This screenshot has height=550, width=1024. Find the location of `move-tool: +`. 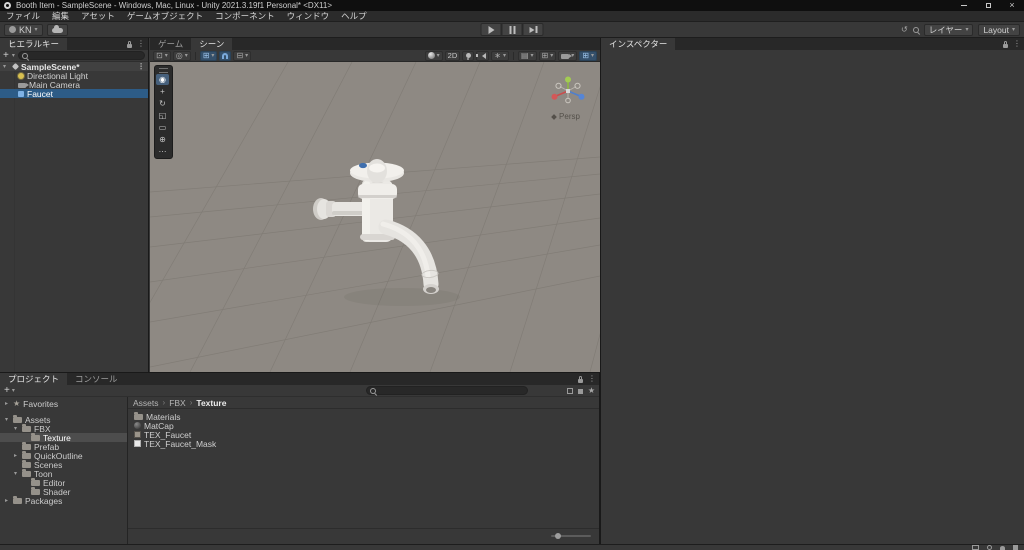

move-tool: + is located at coordinates (162, 91).